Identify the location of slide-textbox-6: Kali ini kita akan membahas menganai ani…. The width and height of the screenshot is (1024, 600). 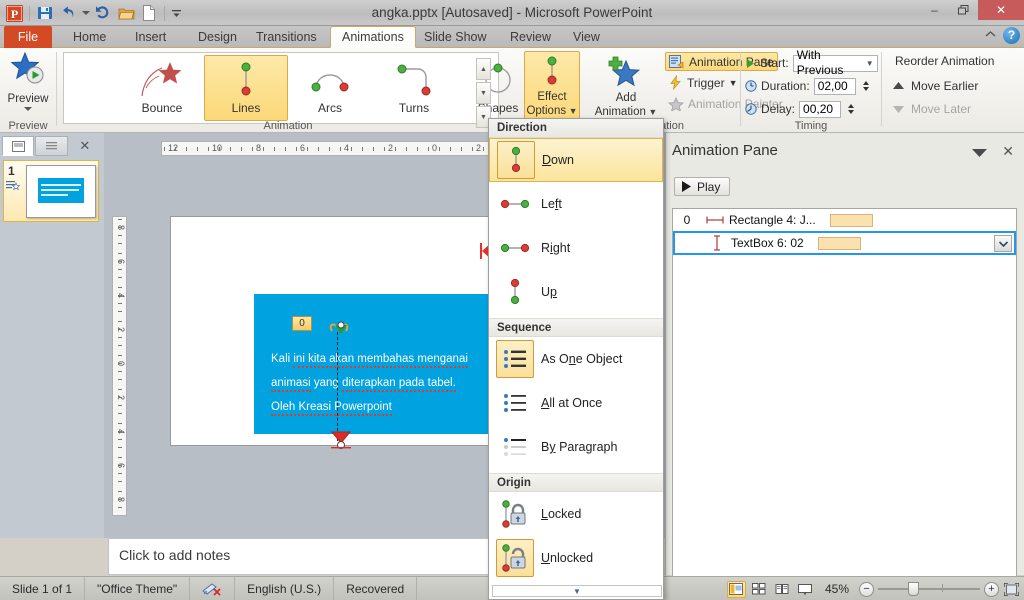
(391, 383).